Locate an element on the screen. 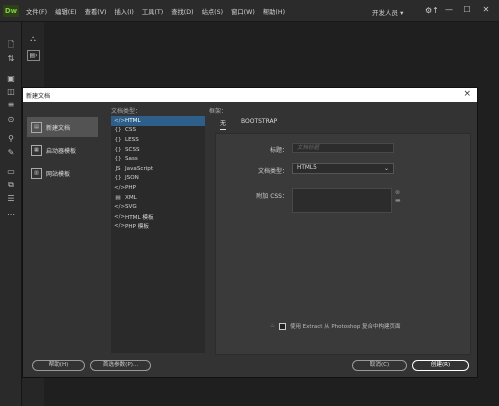 This screenshot has width=499, height=406. doctype-item: </> PHP 模板 is located at coordinates (158, 227).